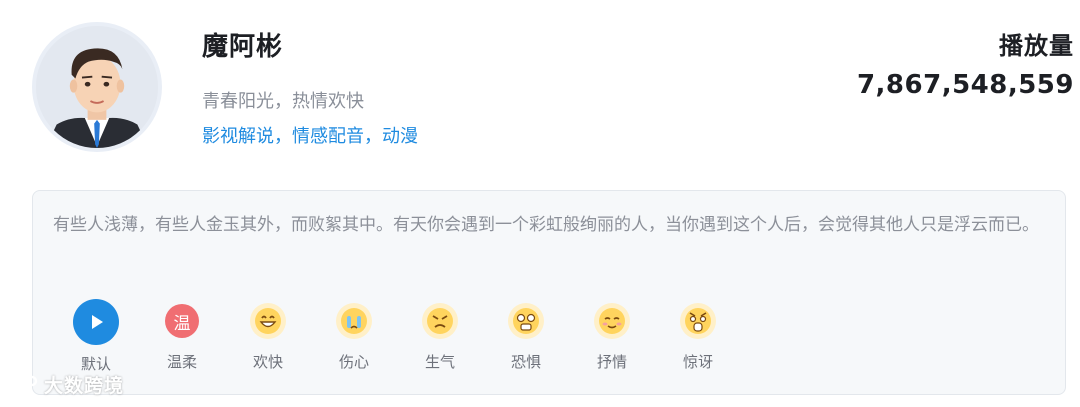 This screenshot has width=1080, height=407. I want to click on angry-face-icon, so click(440, 321).